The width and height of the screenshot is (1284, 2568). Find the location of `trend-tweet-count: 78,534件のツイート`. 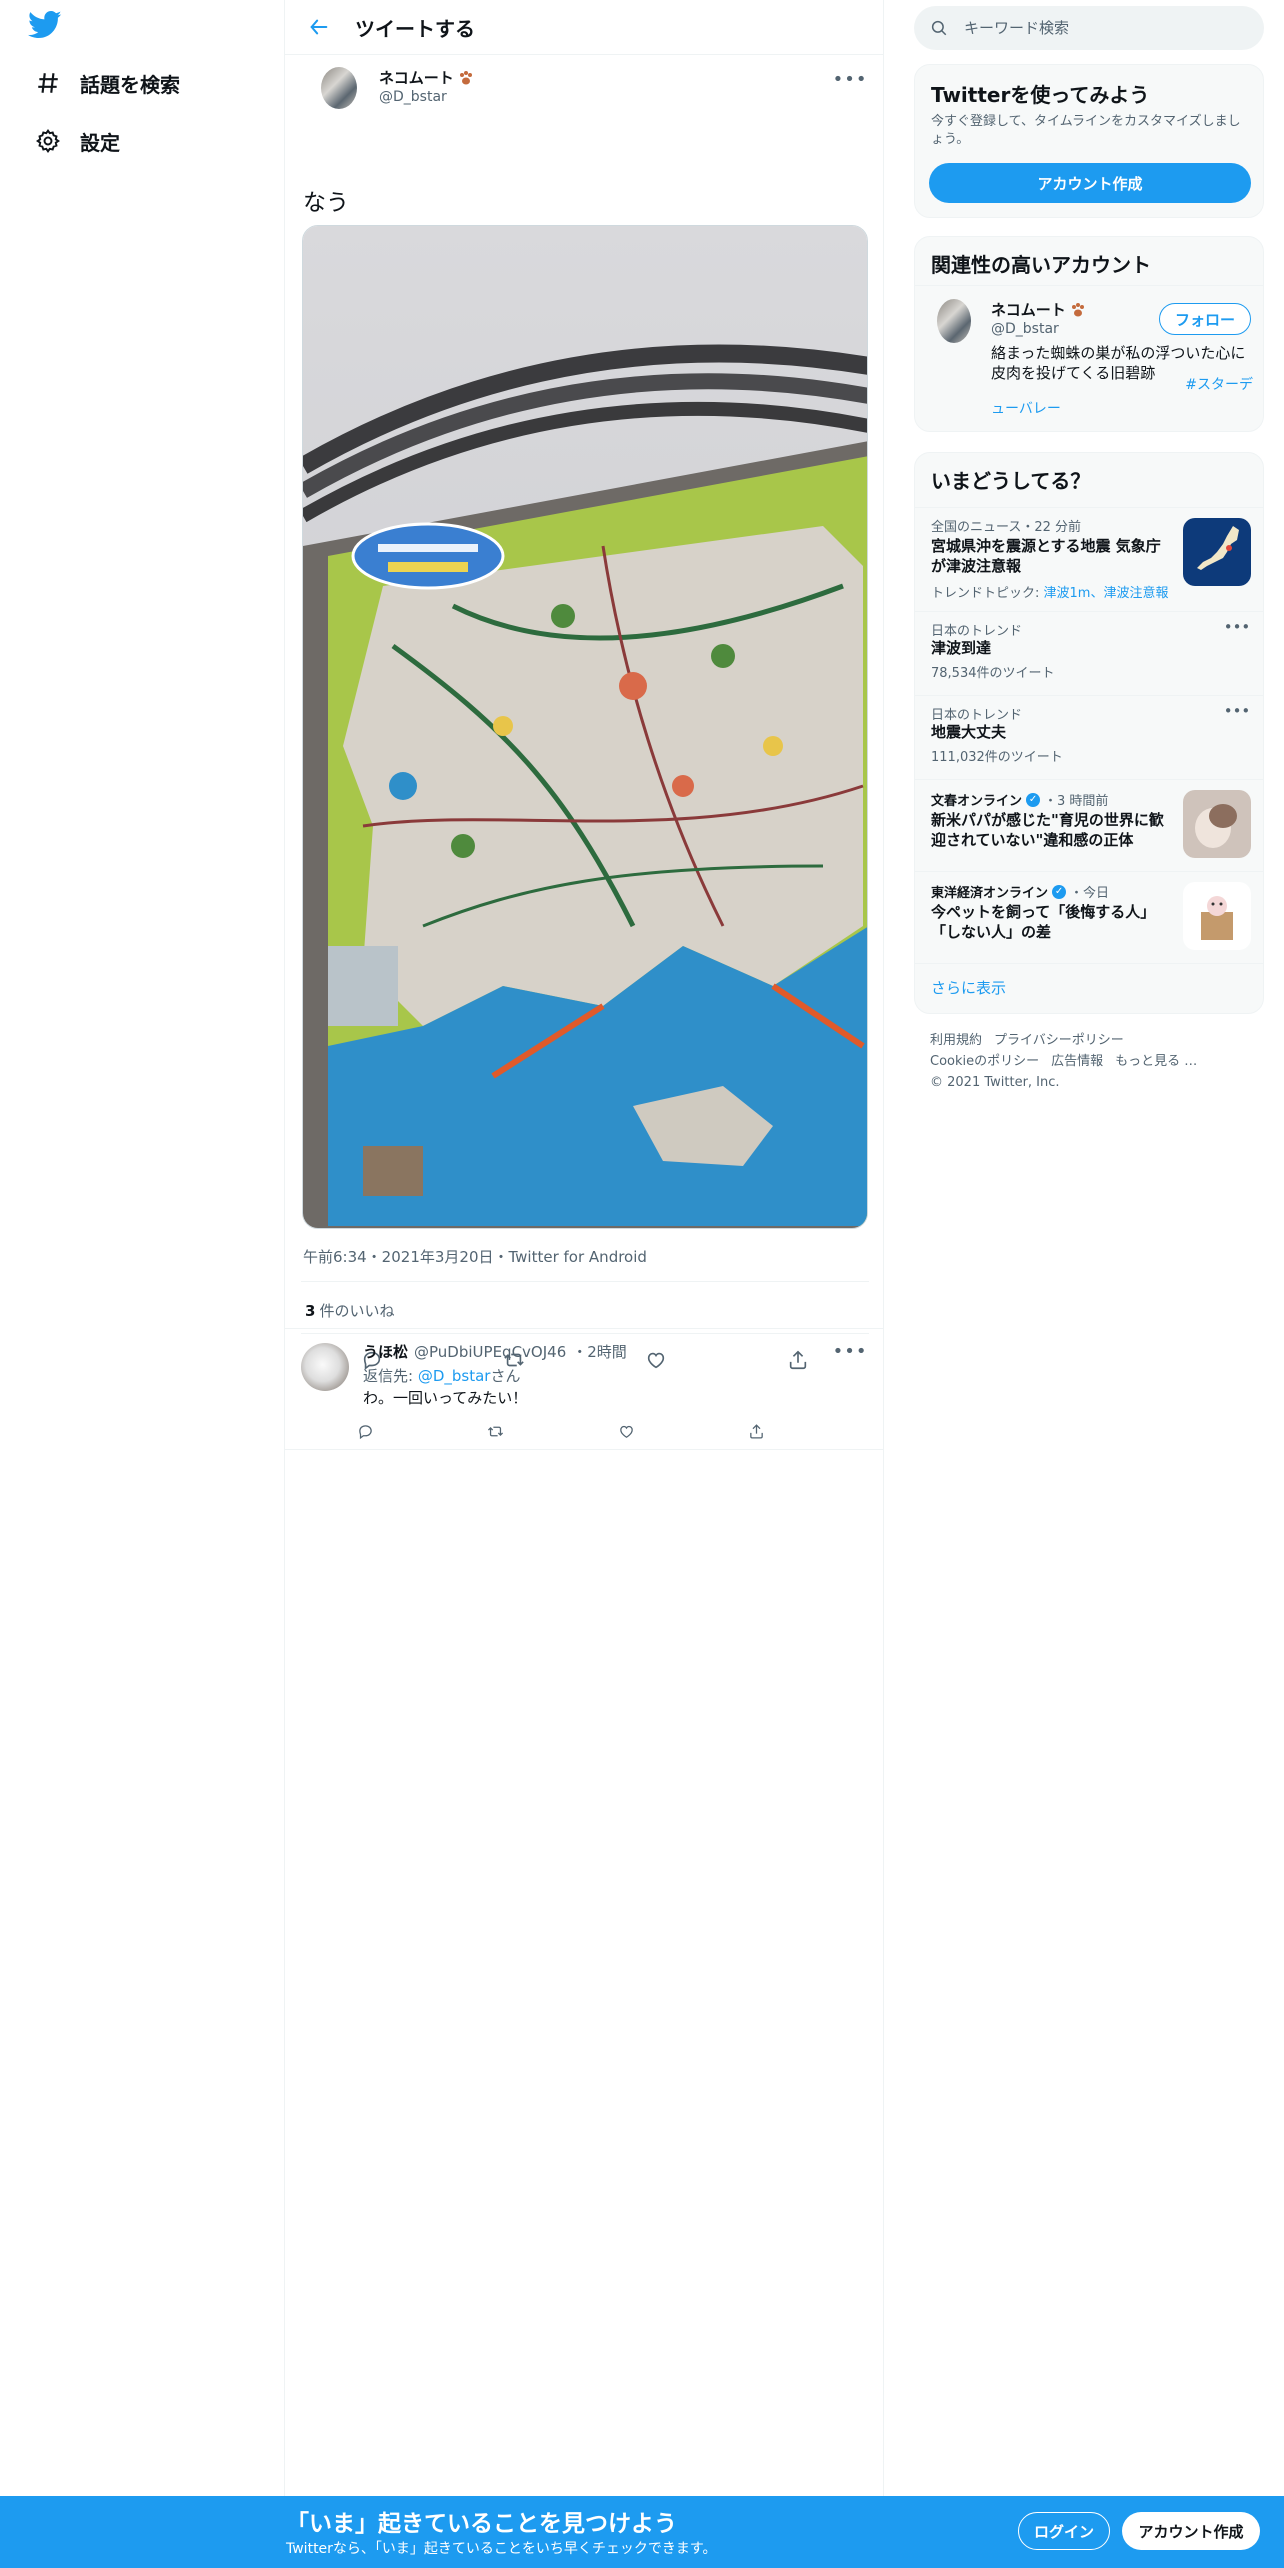

trend-tweet-count: 78,534件のツイート is located at coordinates (993, 673).